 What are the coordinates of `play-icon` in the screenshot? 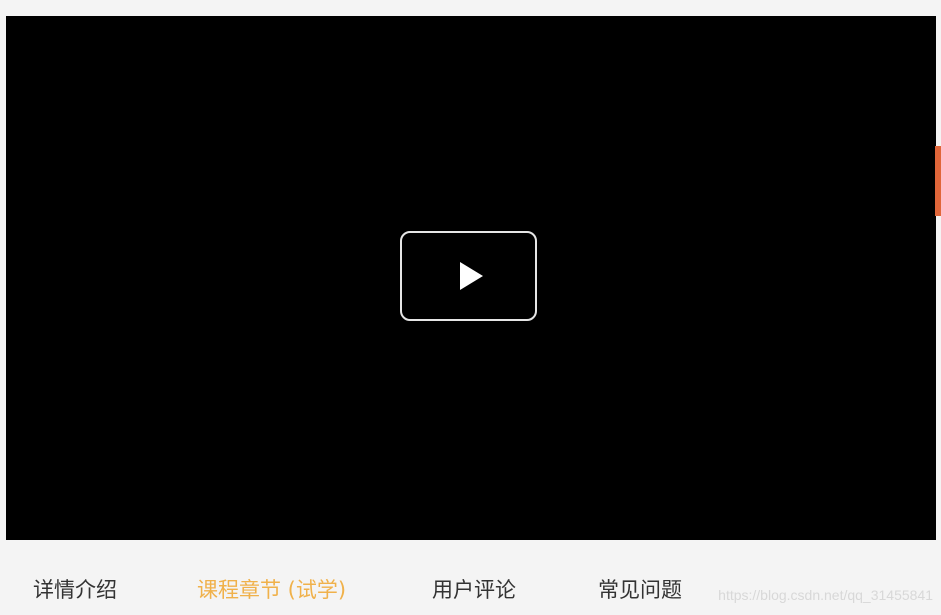 It's located at (471, 276).